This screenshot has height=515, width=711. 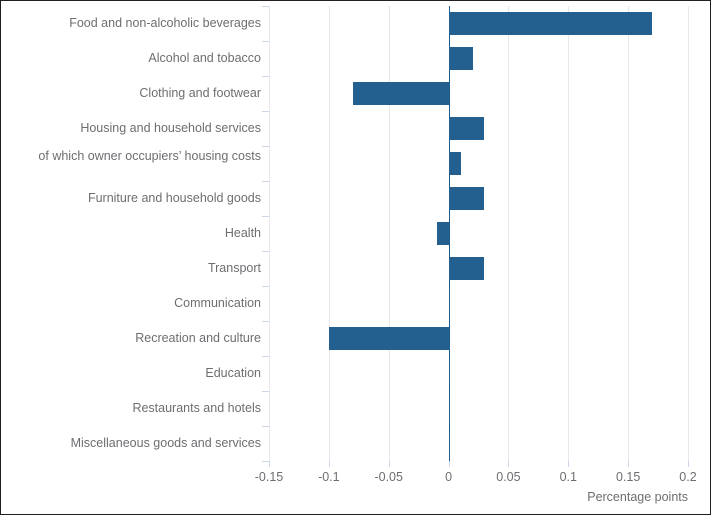 What do you see at coordinates (449, 477) in the screenshot?
I see `x-tick-label: 0` at bounding box center [449, 477].